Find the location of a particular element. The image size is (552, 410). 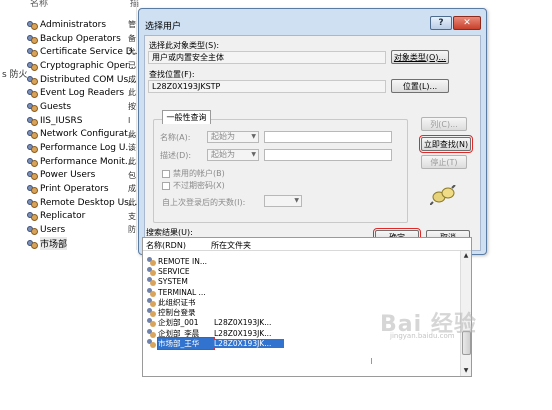

group-description: 支 is located at coordinates (132, 216).